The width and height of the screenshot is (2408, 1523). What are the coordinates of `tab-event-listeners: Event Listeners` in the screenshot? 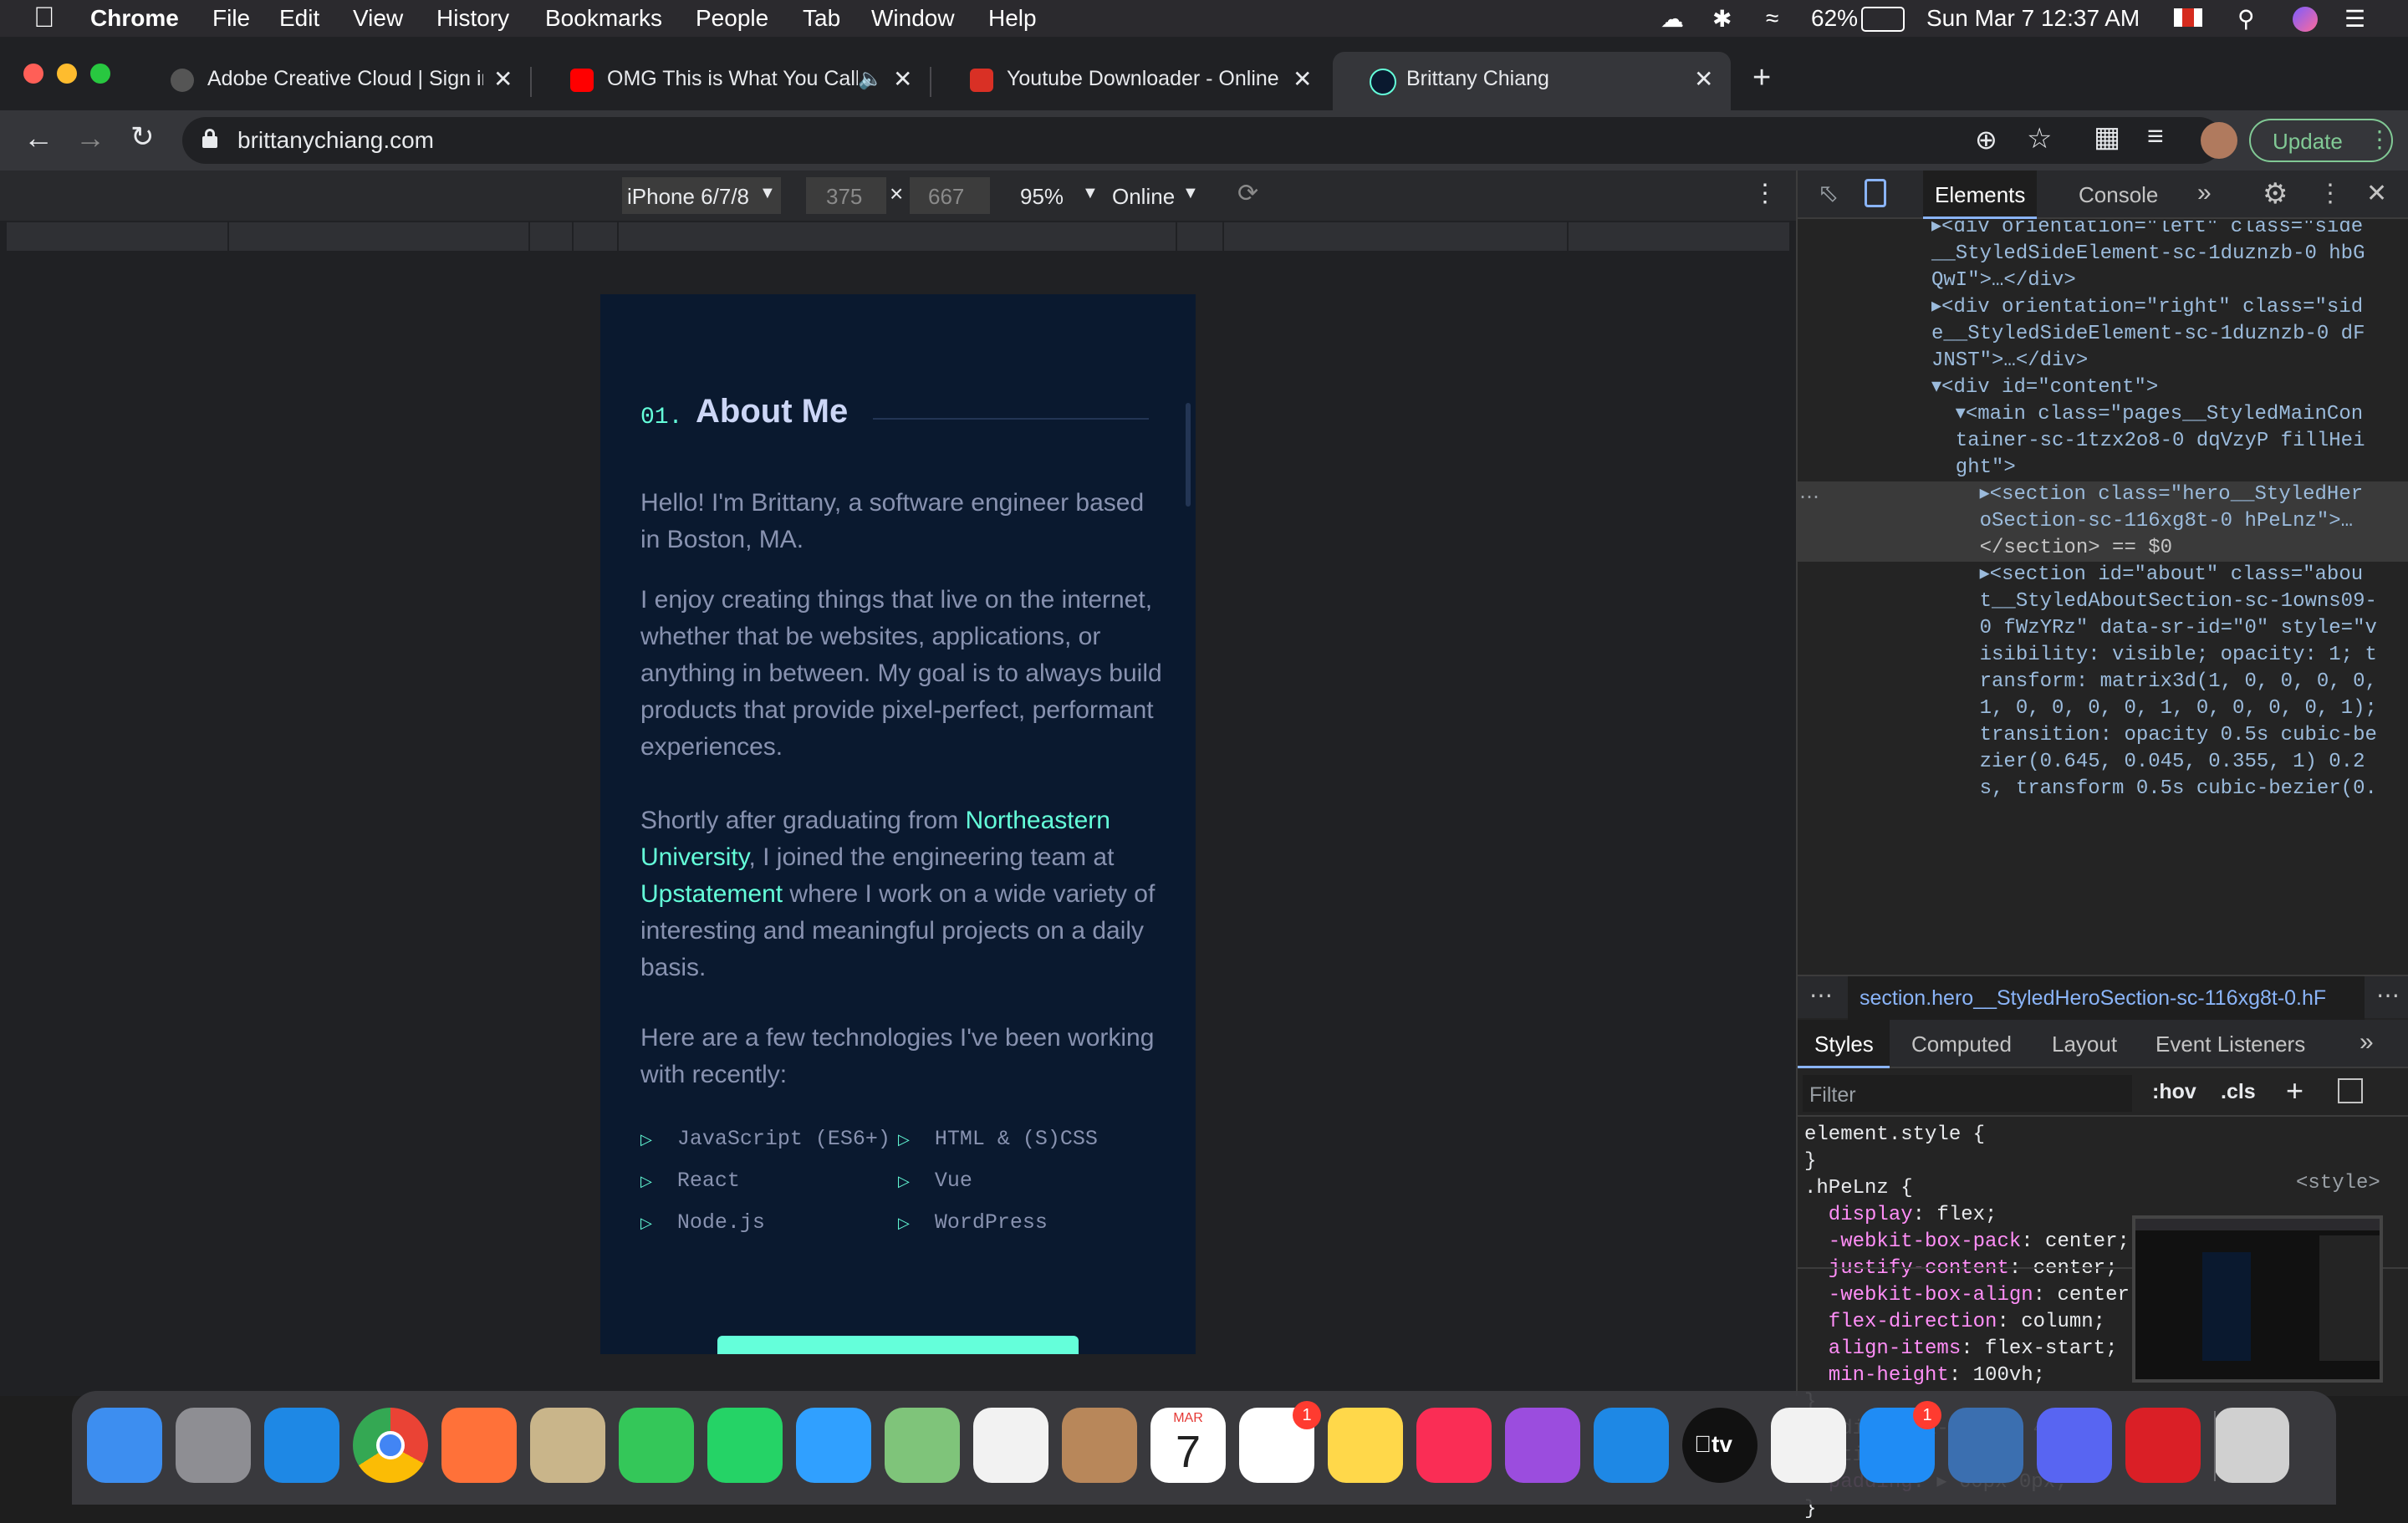 It's located at (2230, 1044).